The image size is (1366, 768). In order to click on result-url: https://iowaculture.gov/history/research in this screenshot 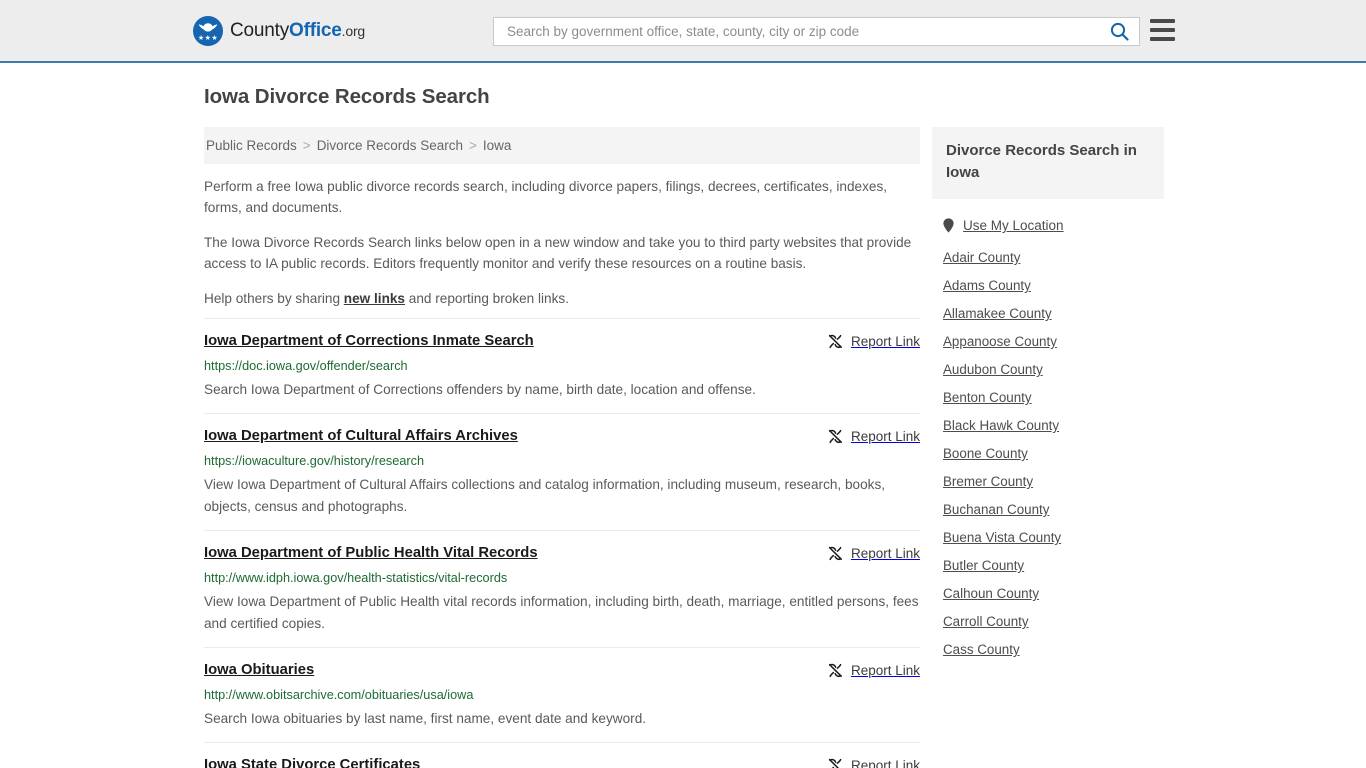, I will do `click(562, 461)`.